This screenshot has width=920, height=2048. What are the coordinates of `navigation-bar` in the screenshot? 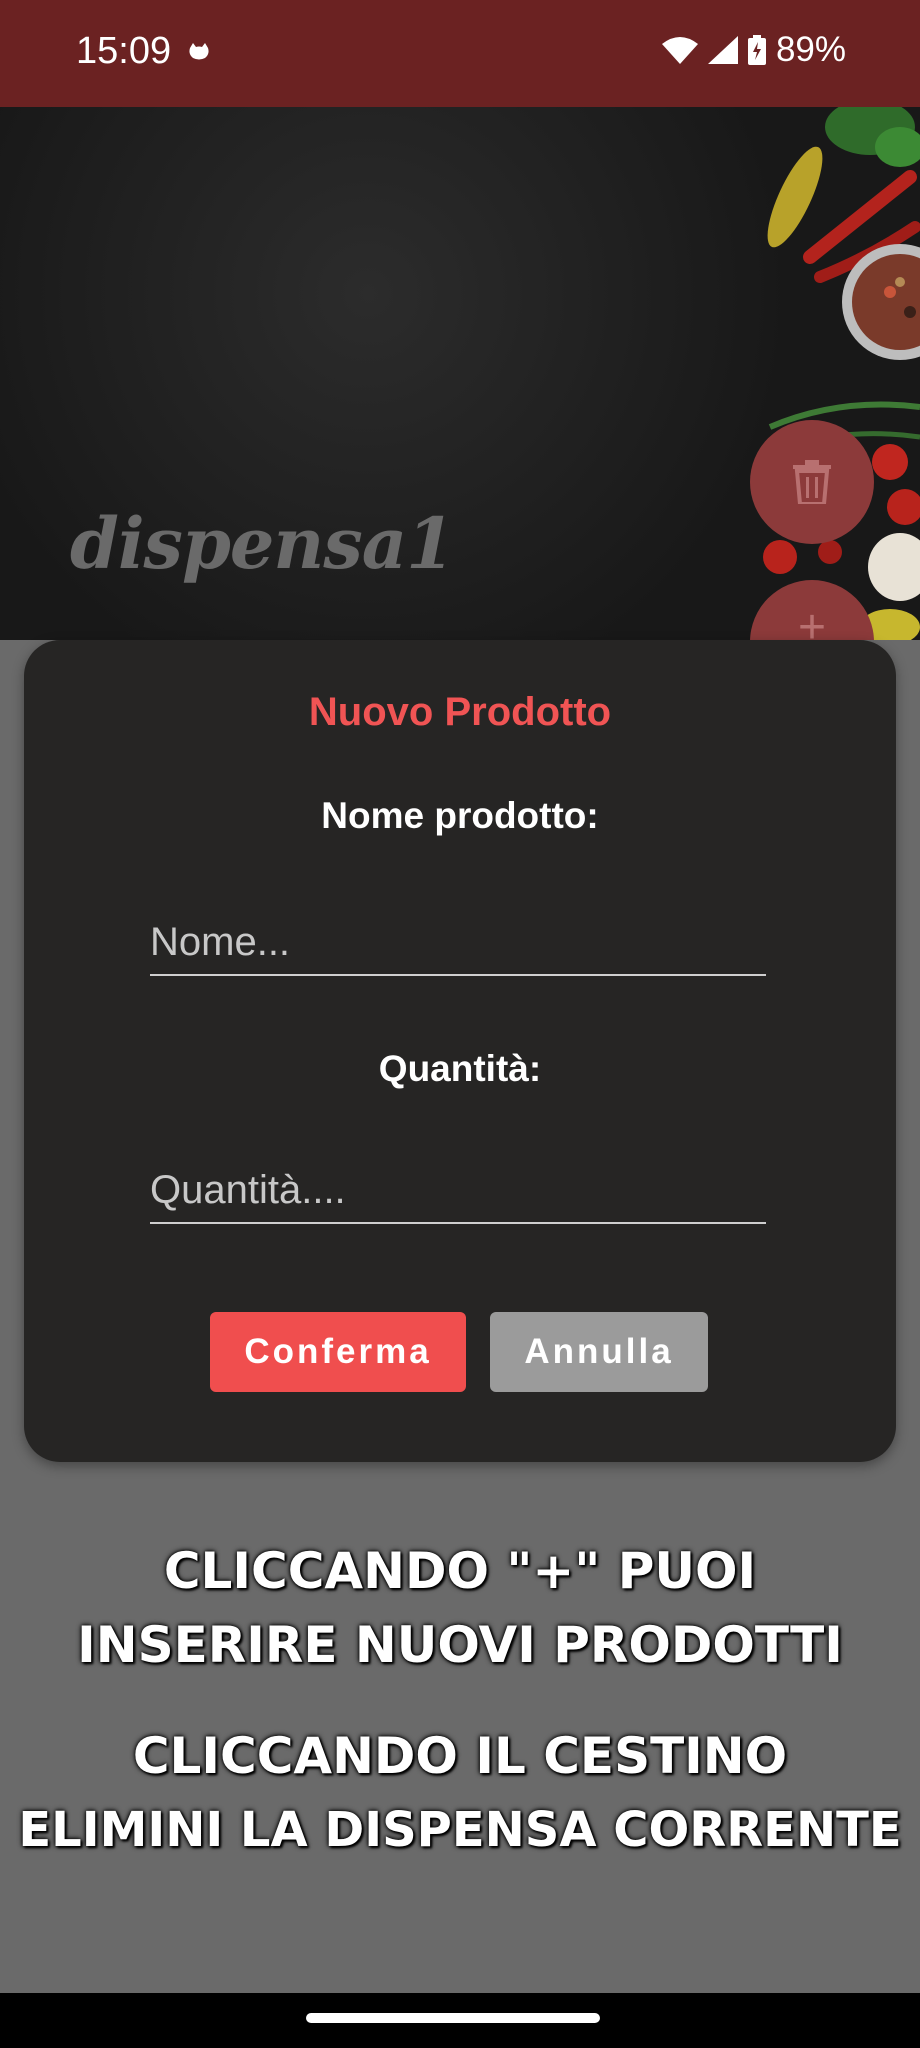 It's located at (460, 2020).